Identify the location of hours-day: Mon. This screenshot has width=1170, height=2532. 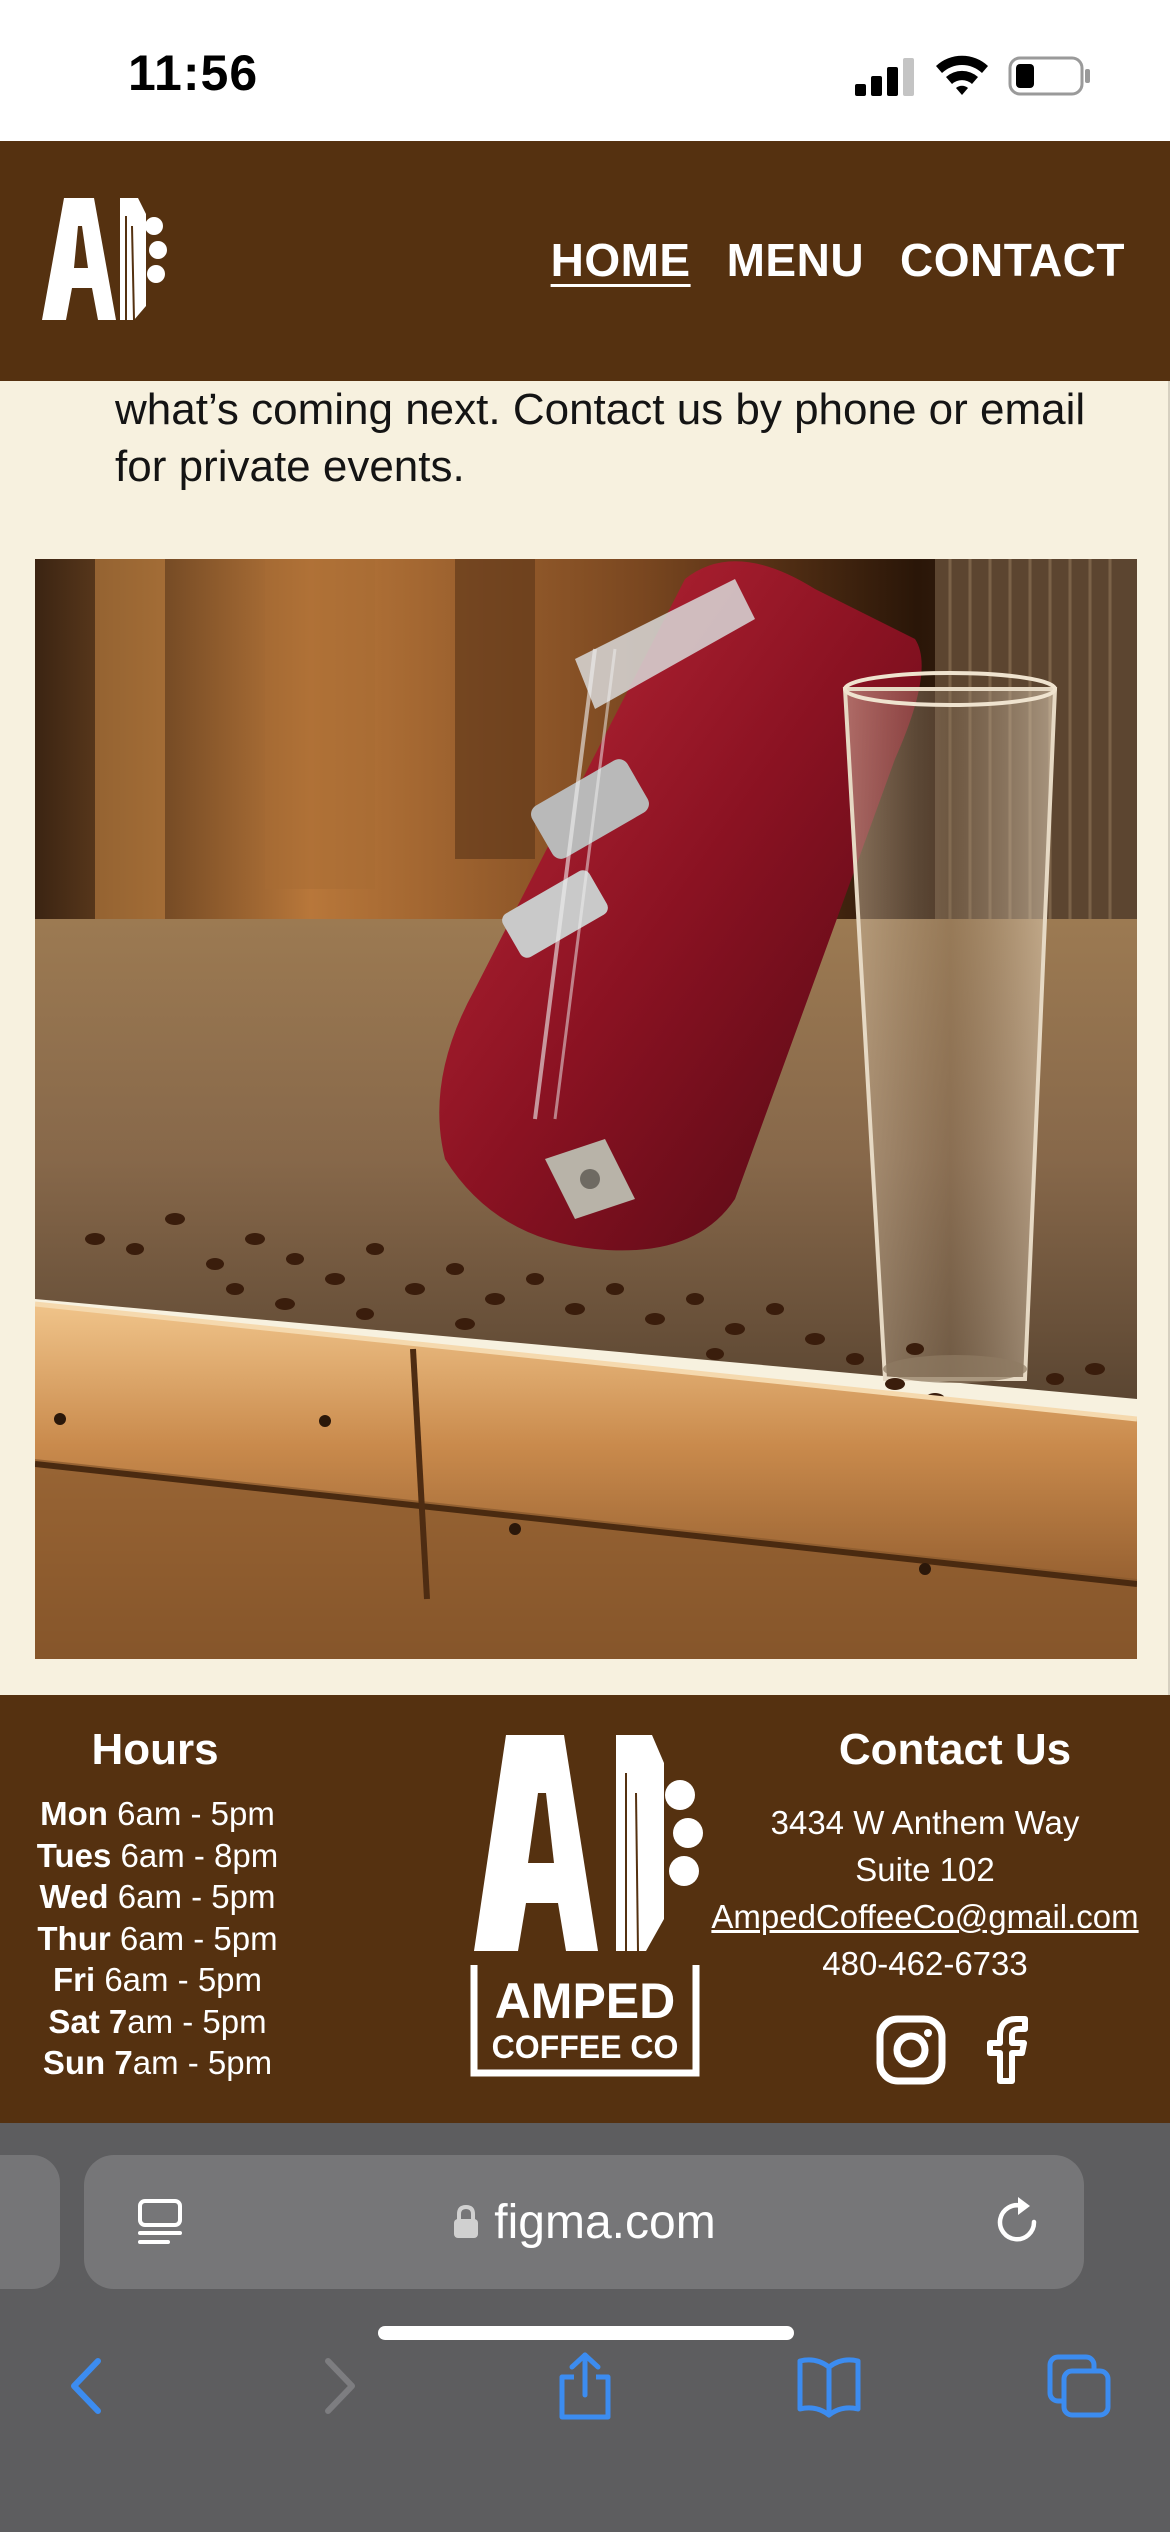
(74, 1813).